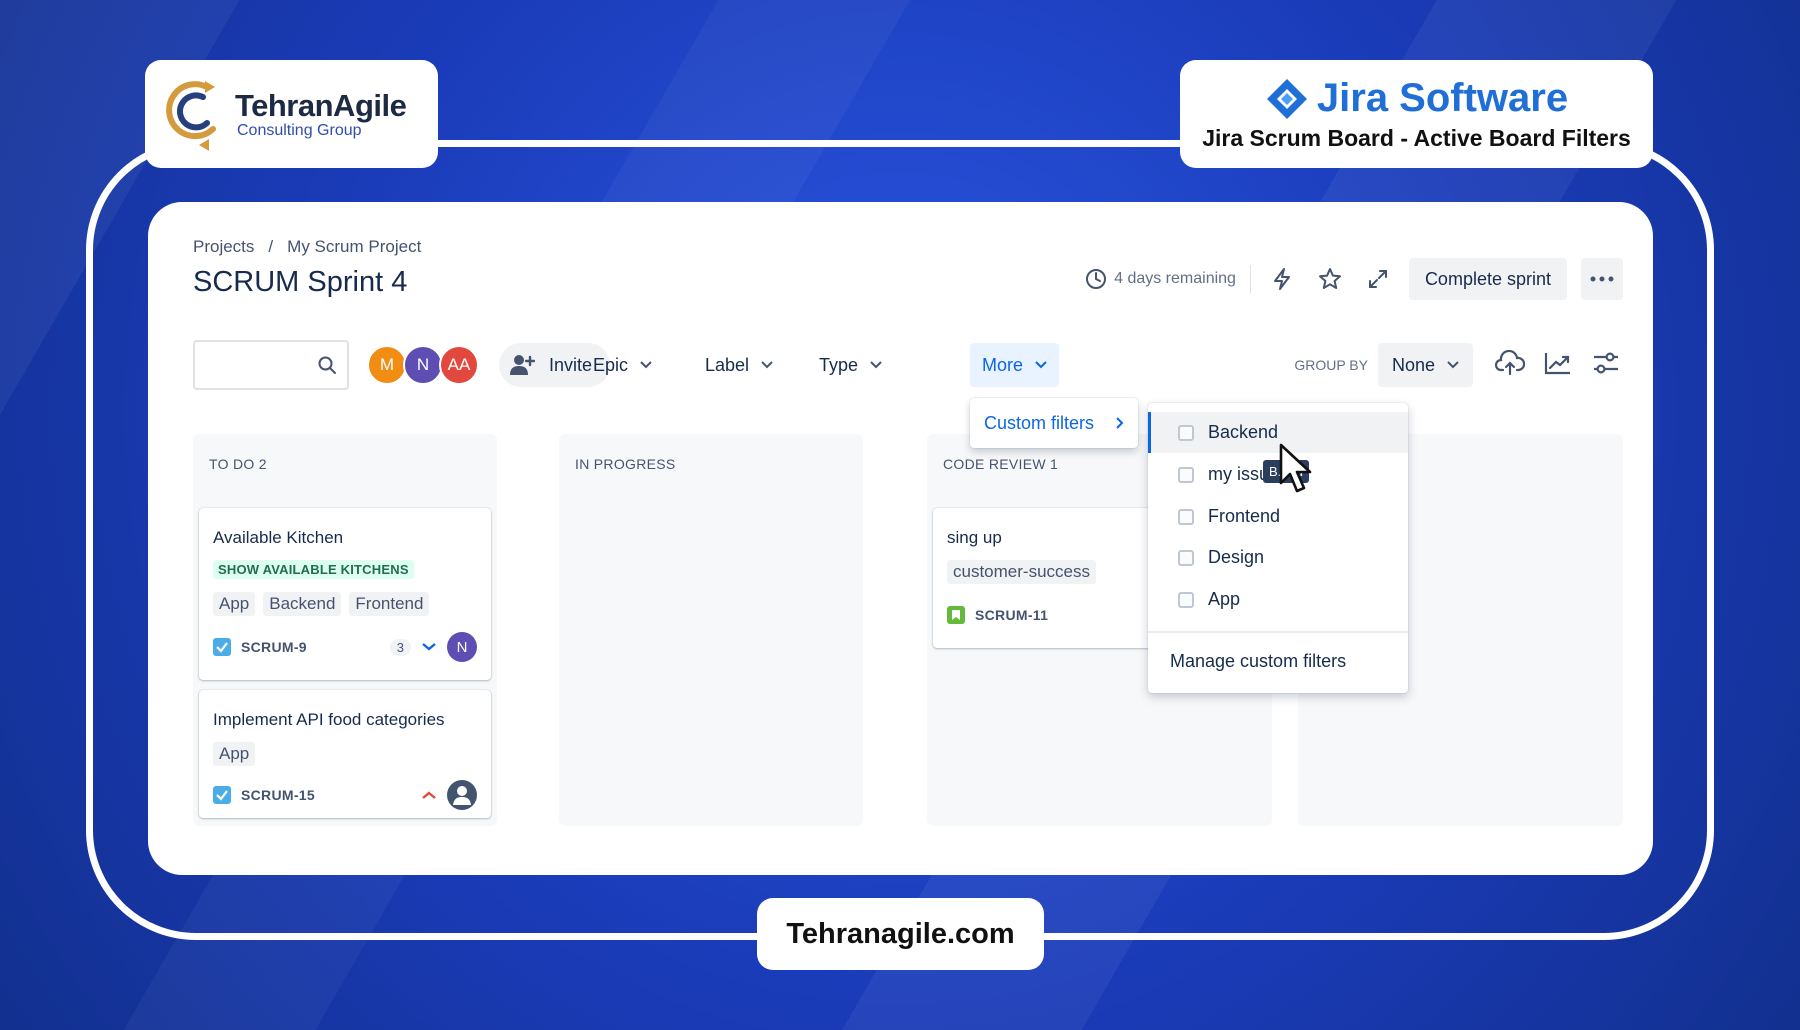 Image resolution: width=1800 pixels, height=1030 pixels. I want to click on group-by: GROUP BY None, so click(1383, 365).